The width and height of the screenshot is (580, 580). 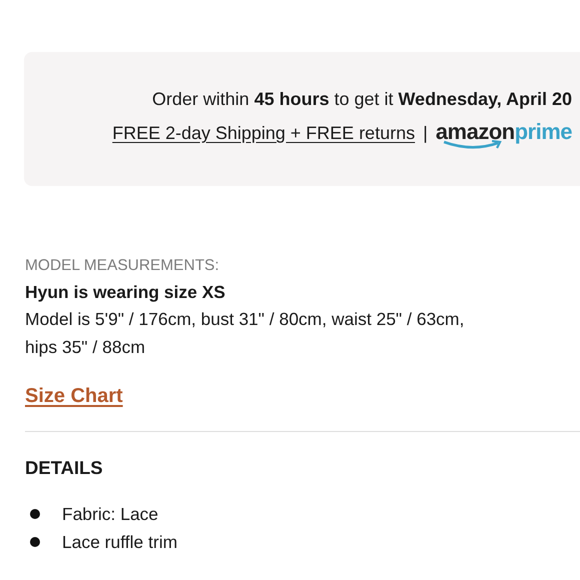 I want to click on detail-item: Fabric: Lace, so click(x=110, y=514).